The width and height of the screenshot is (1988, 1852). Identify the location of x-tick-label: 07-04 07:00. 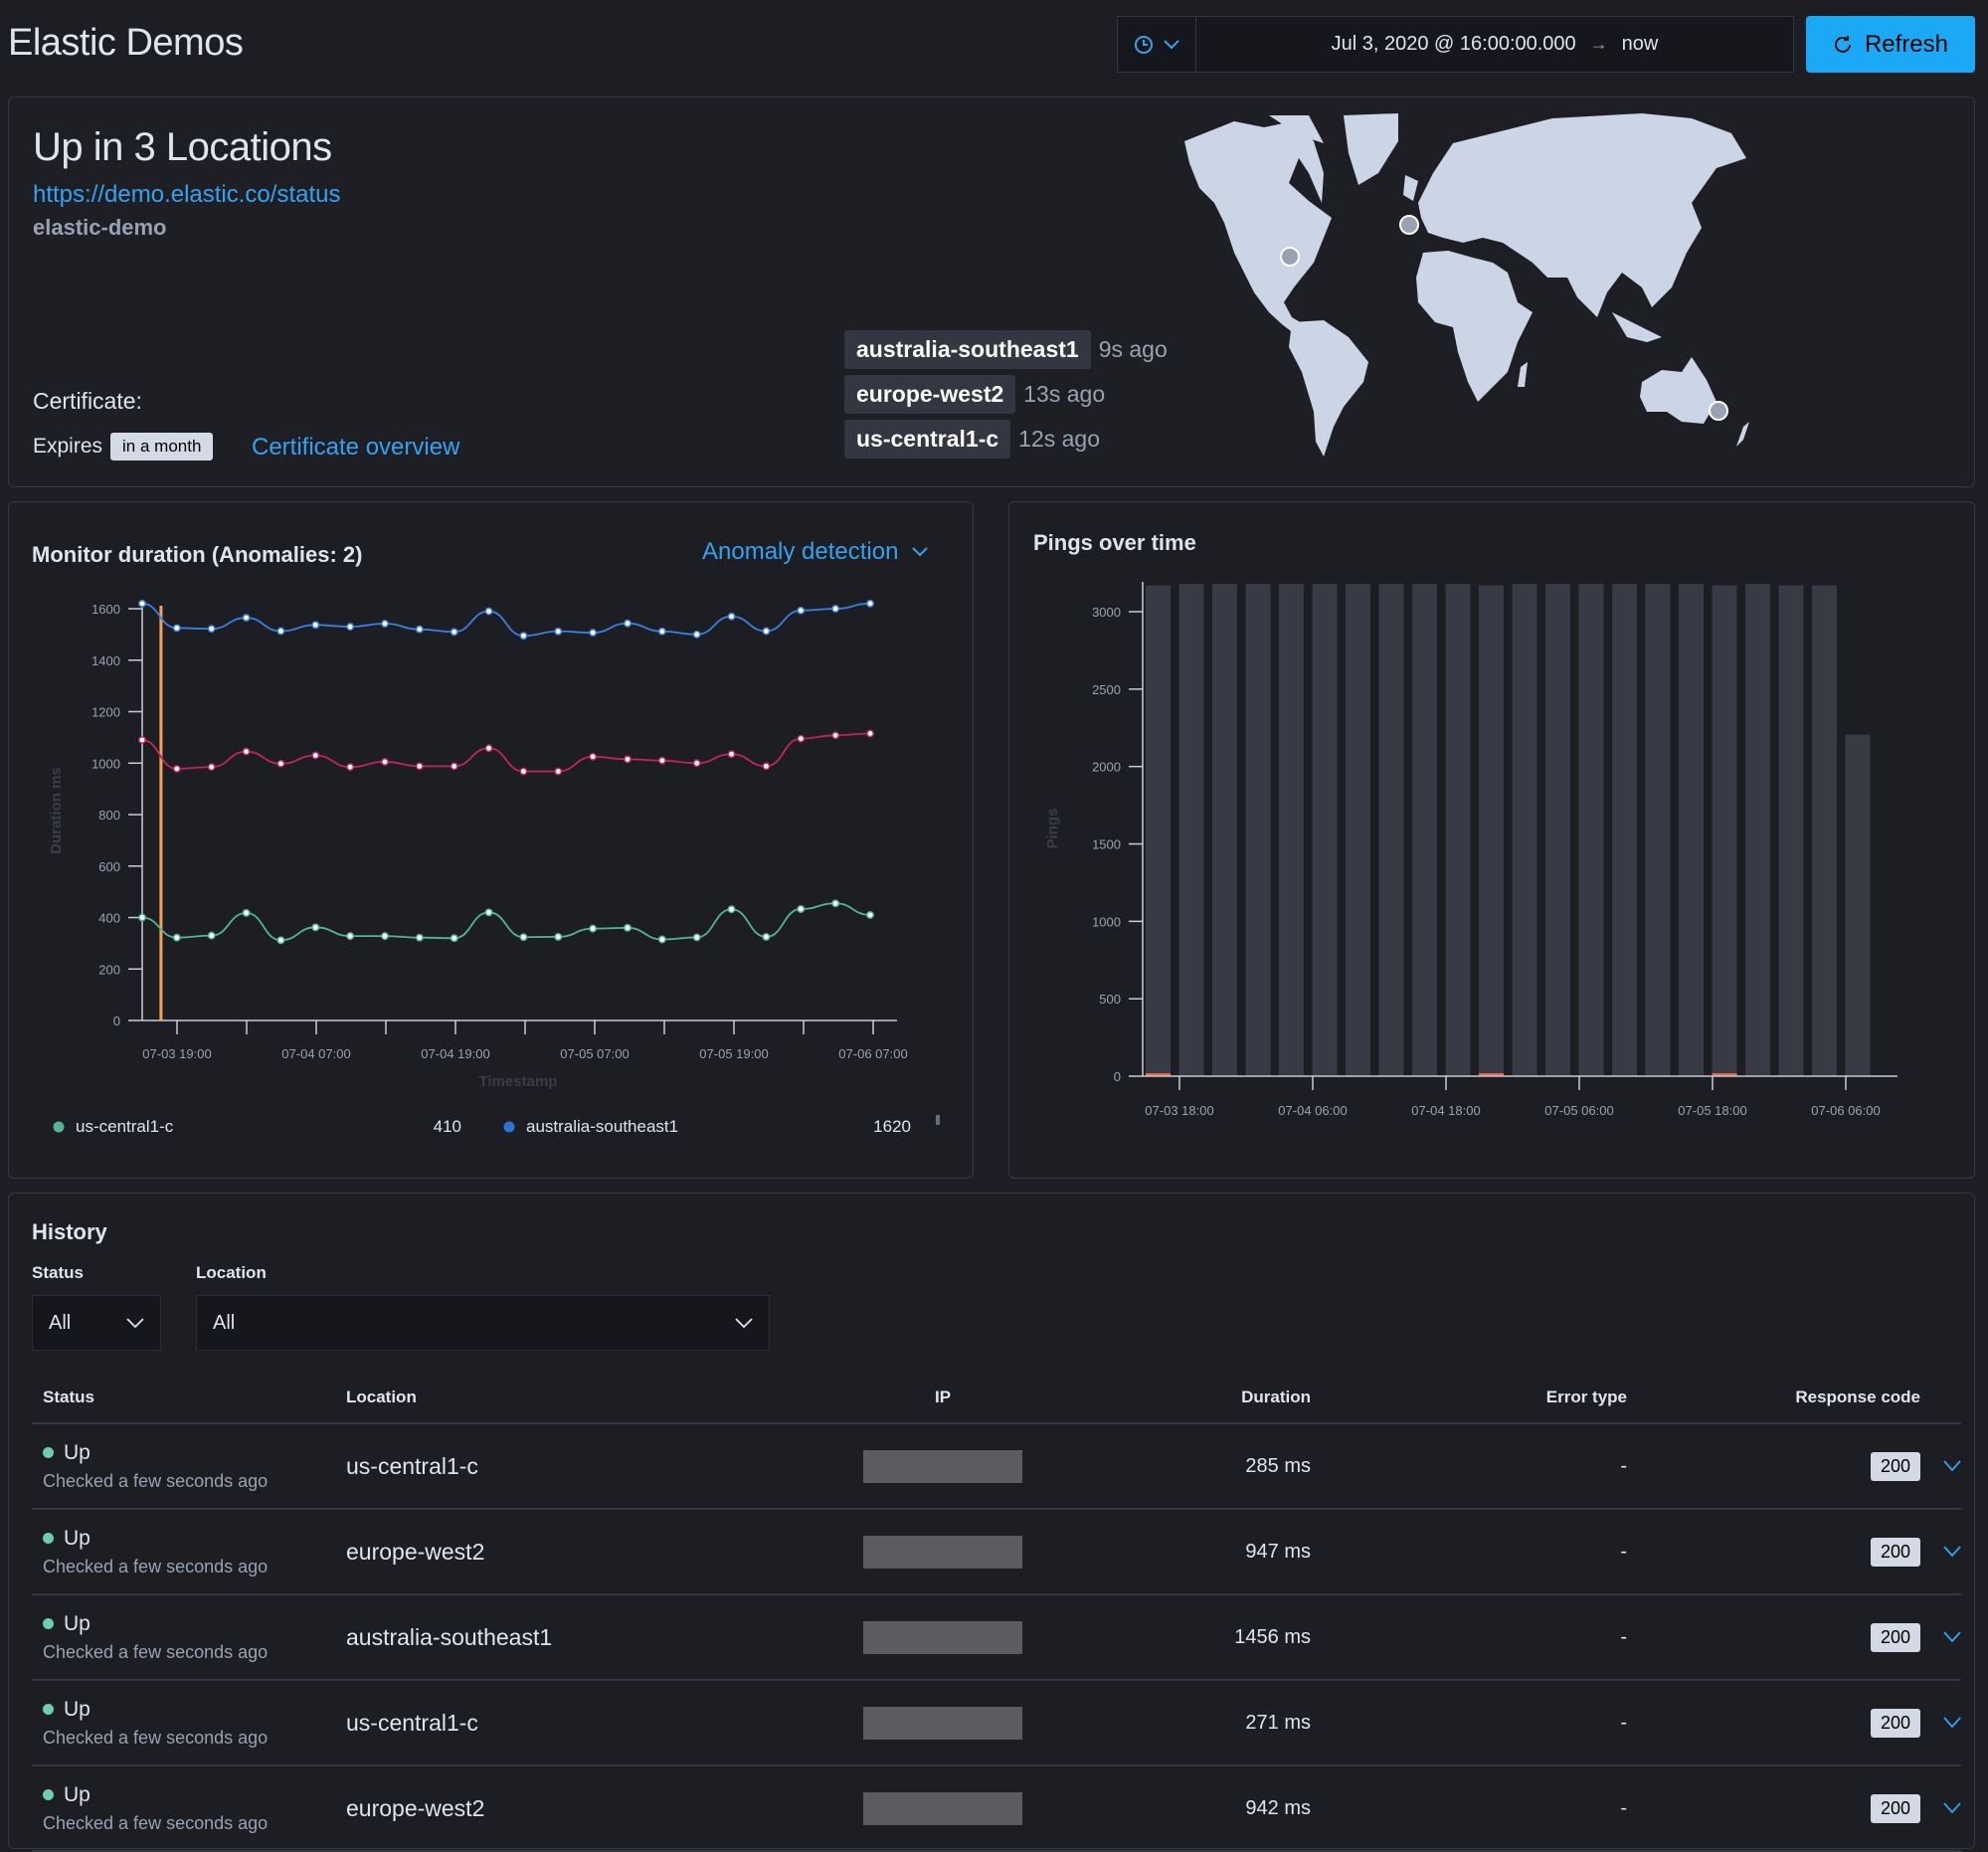
(315, 1054).